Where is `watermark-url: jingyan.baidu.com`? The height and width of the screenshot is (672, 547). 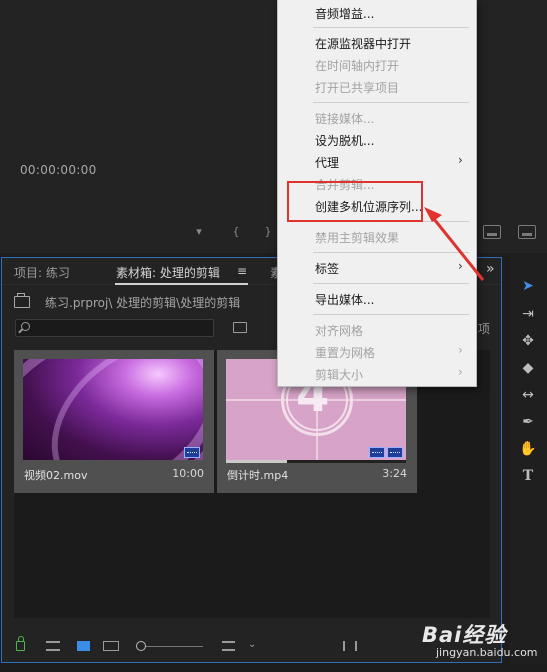
watermark-url: jingyan.baidu.com is located at coordinates (487, 652).